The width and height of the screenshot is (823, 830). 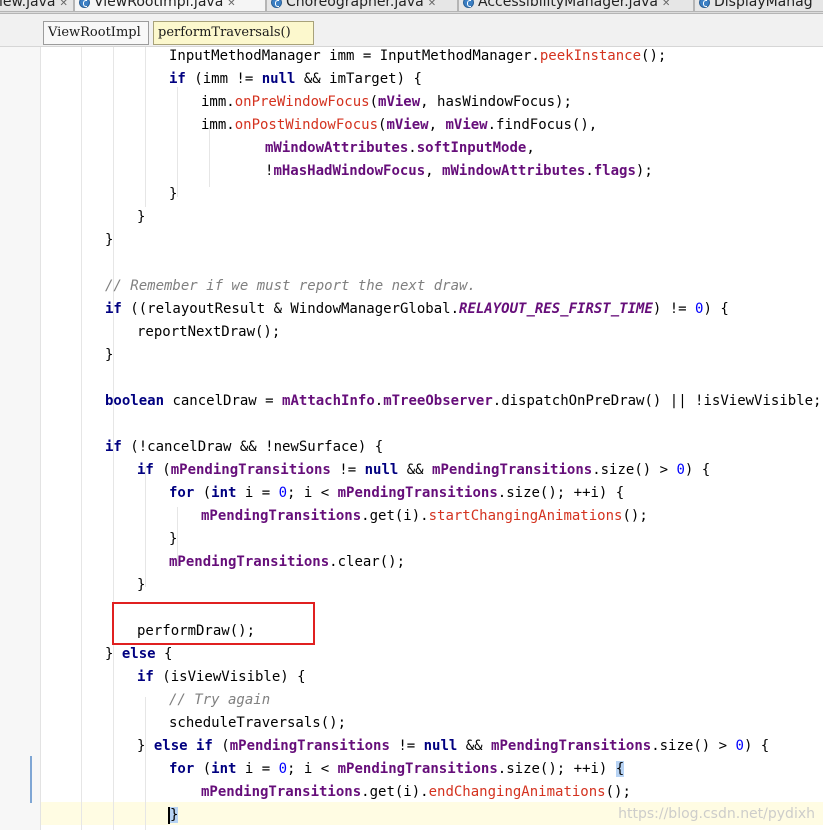 What do you see at coordinates (244, 447) in the screenshot?
I see `code-line: if (!cancelDraw && !newSurface) {` at bounding box center [244, 447].